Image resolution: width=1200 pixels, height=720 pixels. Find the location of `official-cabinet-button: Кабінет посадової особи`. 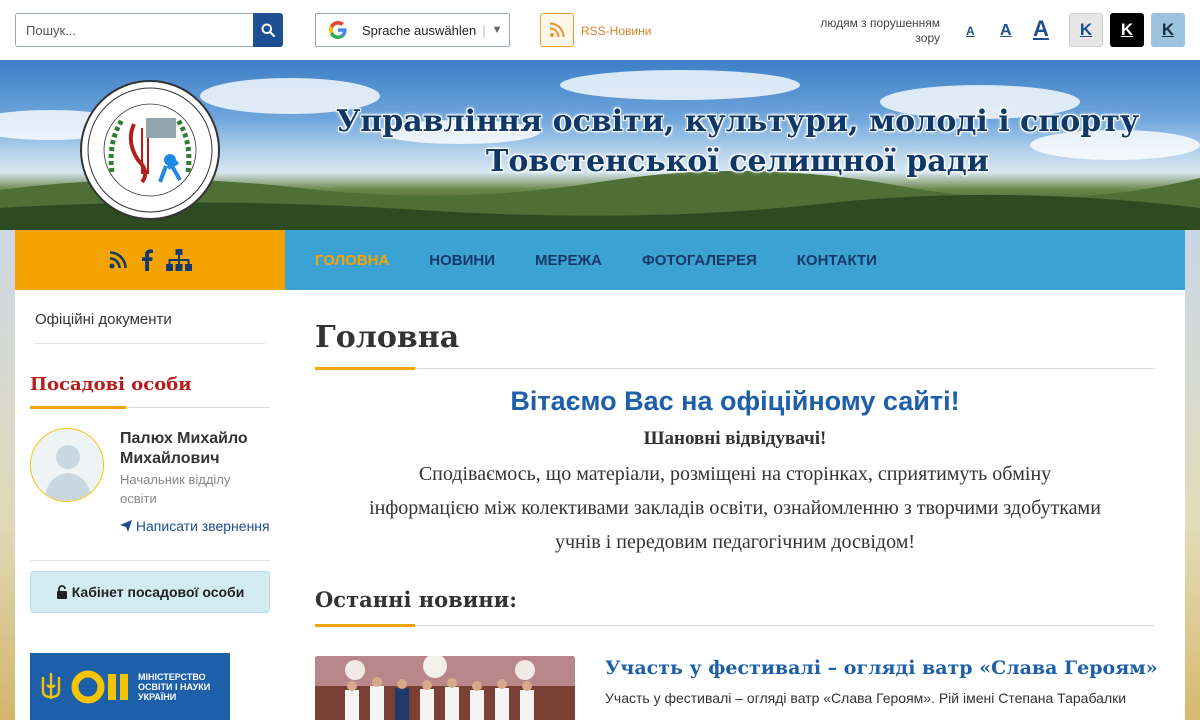

official-cabinet-button: Кабінет посадової особи is located at coordinates (150, 592).